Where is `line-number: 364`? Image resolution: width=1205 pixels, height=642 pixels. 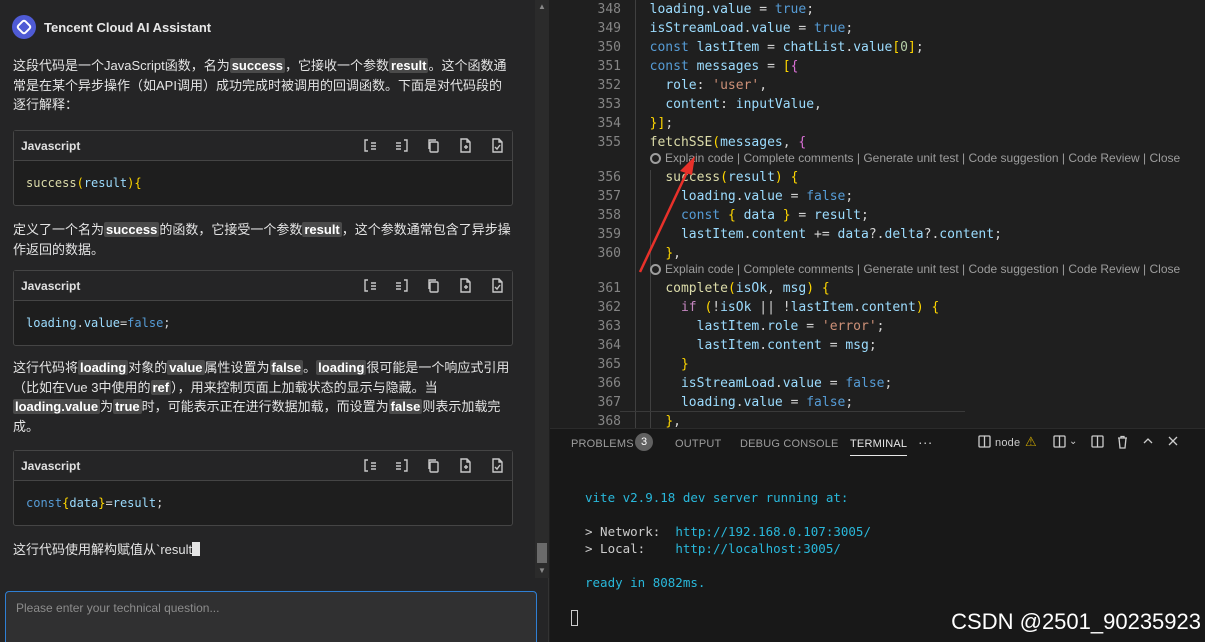 line-number: 364 is located at coordinates (609, 345).